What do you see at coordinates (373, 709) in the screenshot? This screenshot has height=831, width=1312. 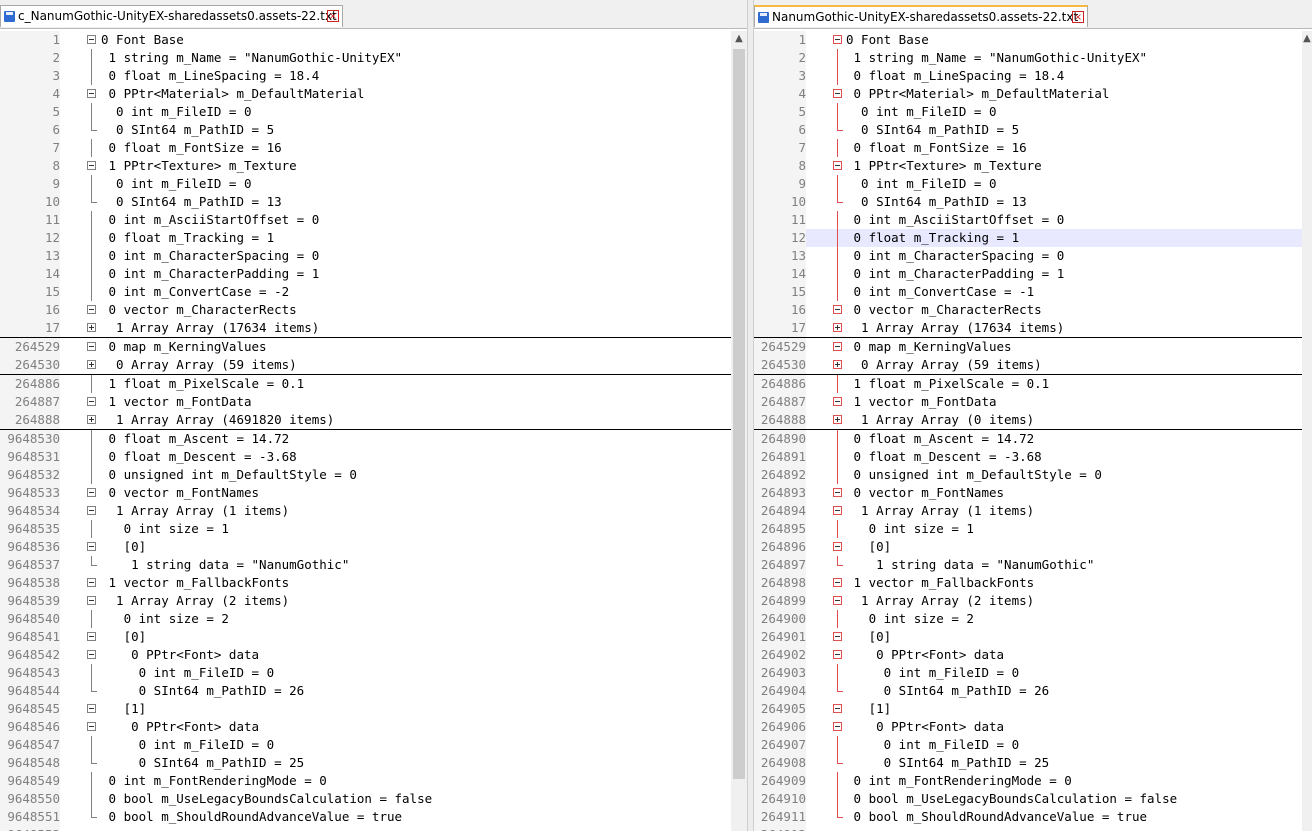 I see `code-line: 9648545 [1]` at bounding box center [373, 709].